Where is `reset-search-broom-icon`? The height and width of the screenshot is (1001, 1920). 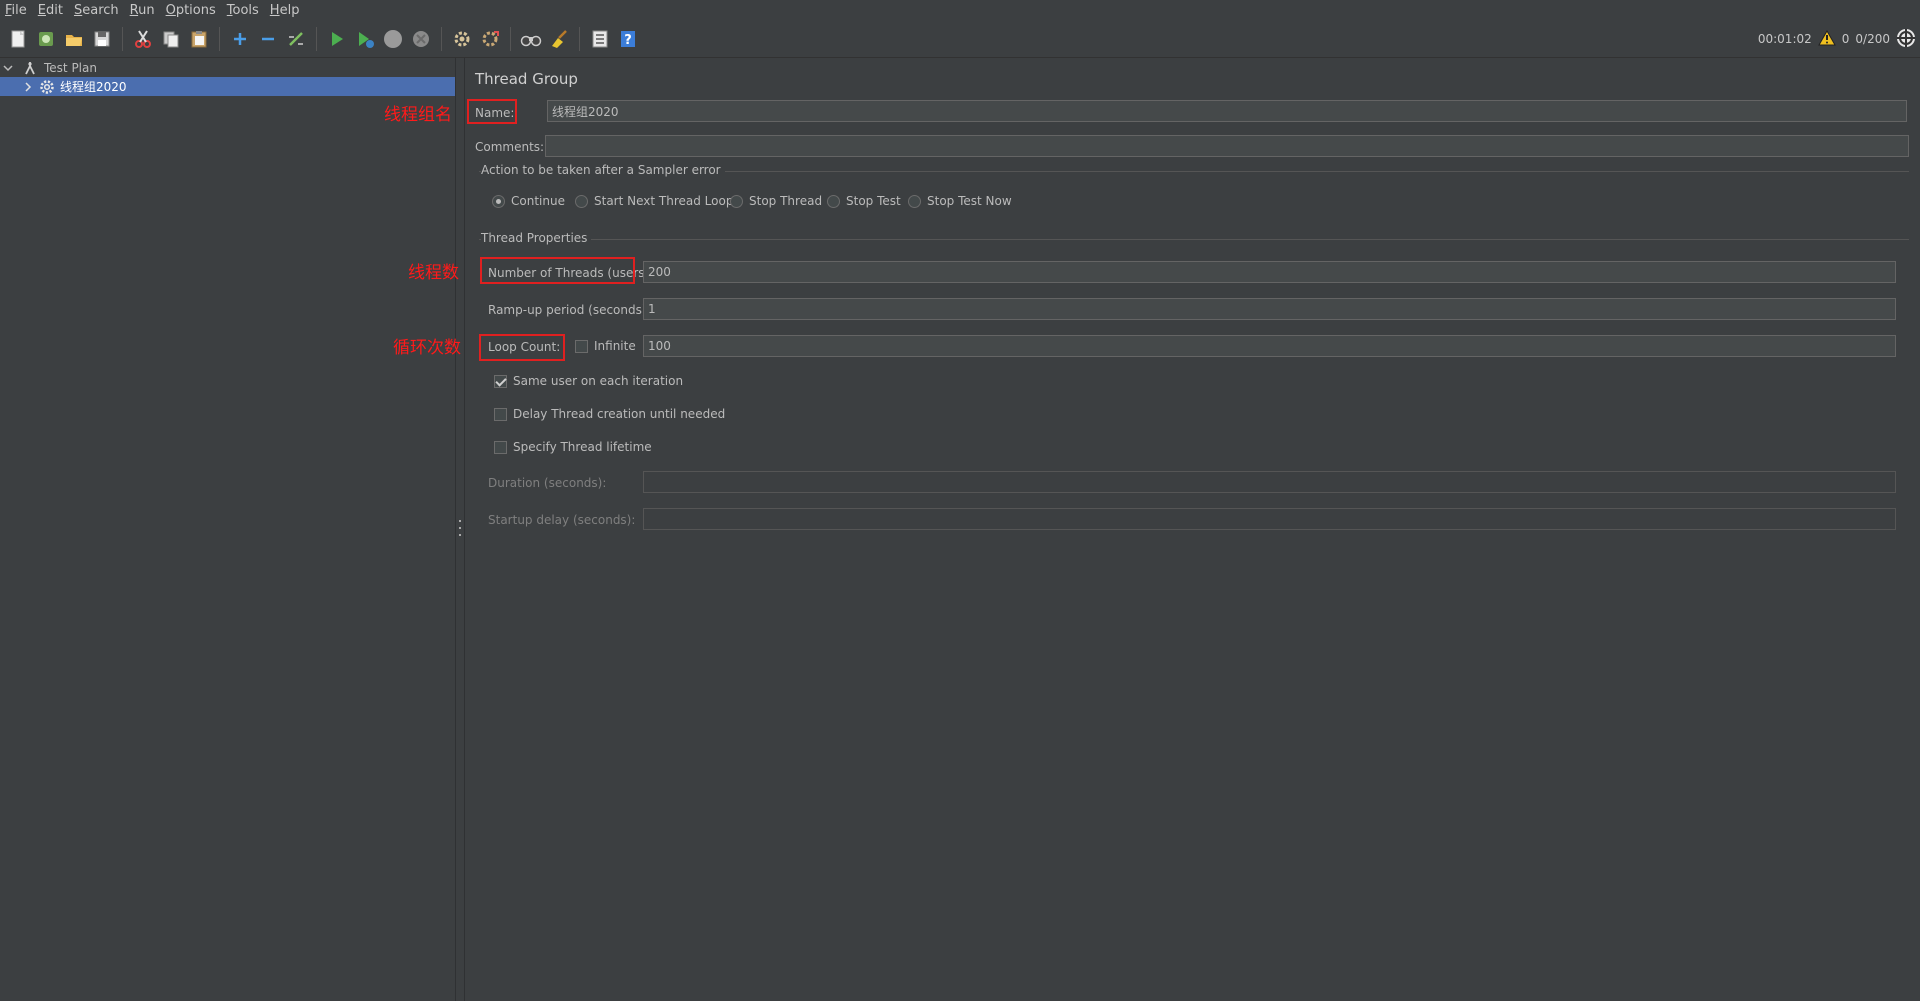 reset-search-broom-icon is located at coordinates (559, 39).